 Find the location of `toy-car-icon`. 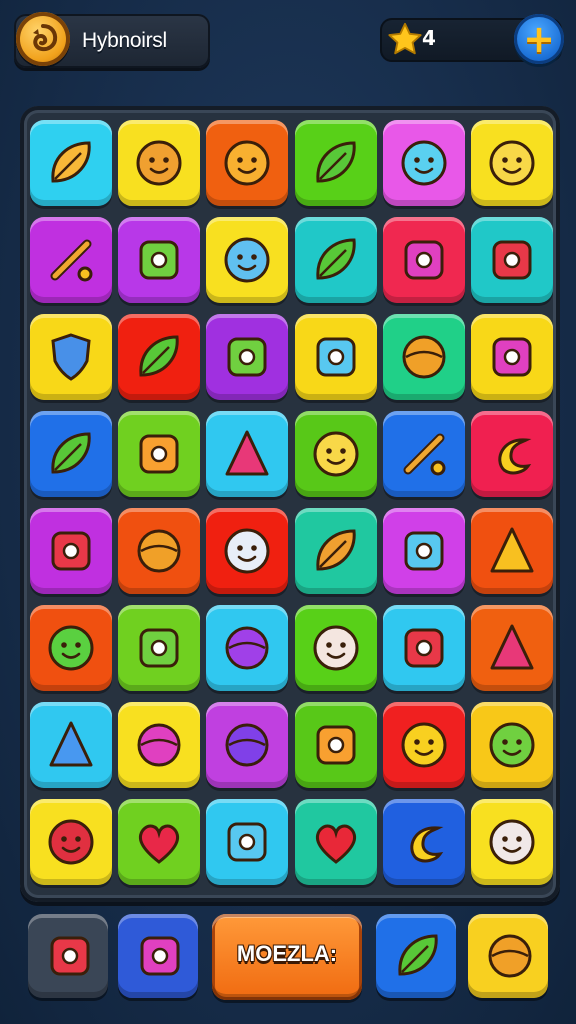

toy-car-icon is located at coordinates (512, 357).